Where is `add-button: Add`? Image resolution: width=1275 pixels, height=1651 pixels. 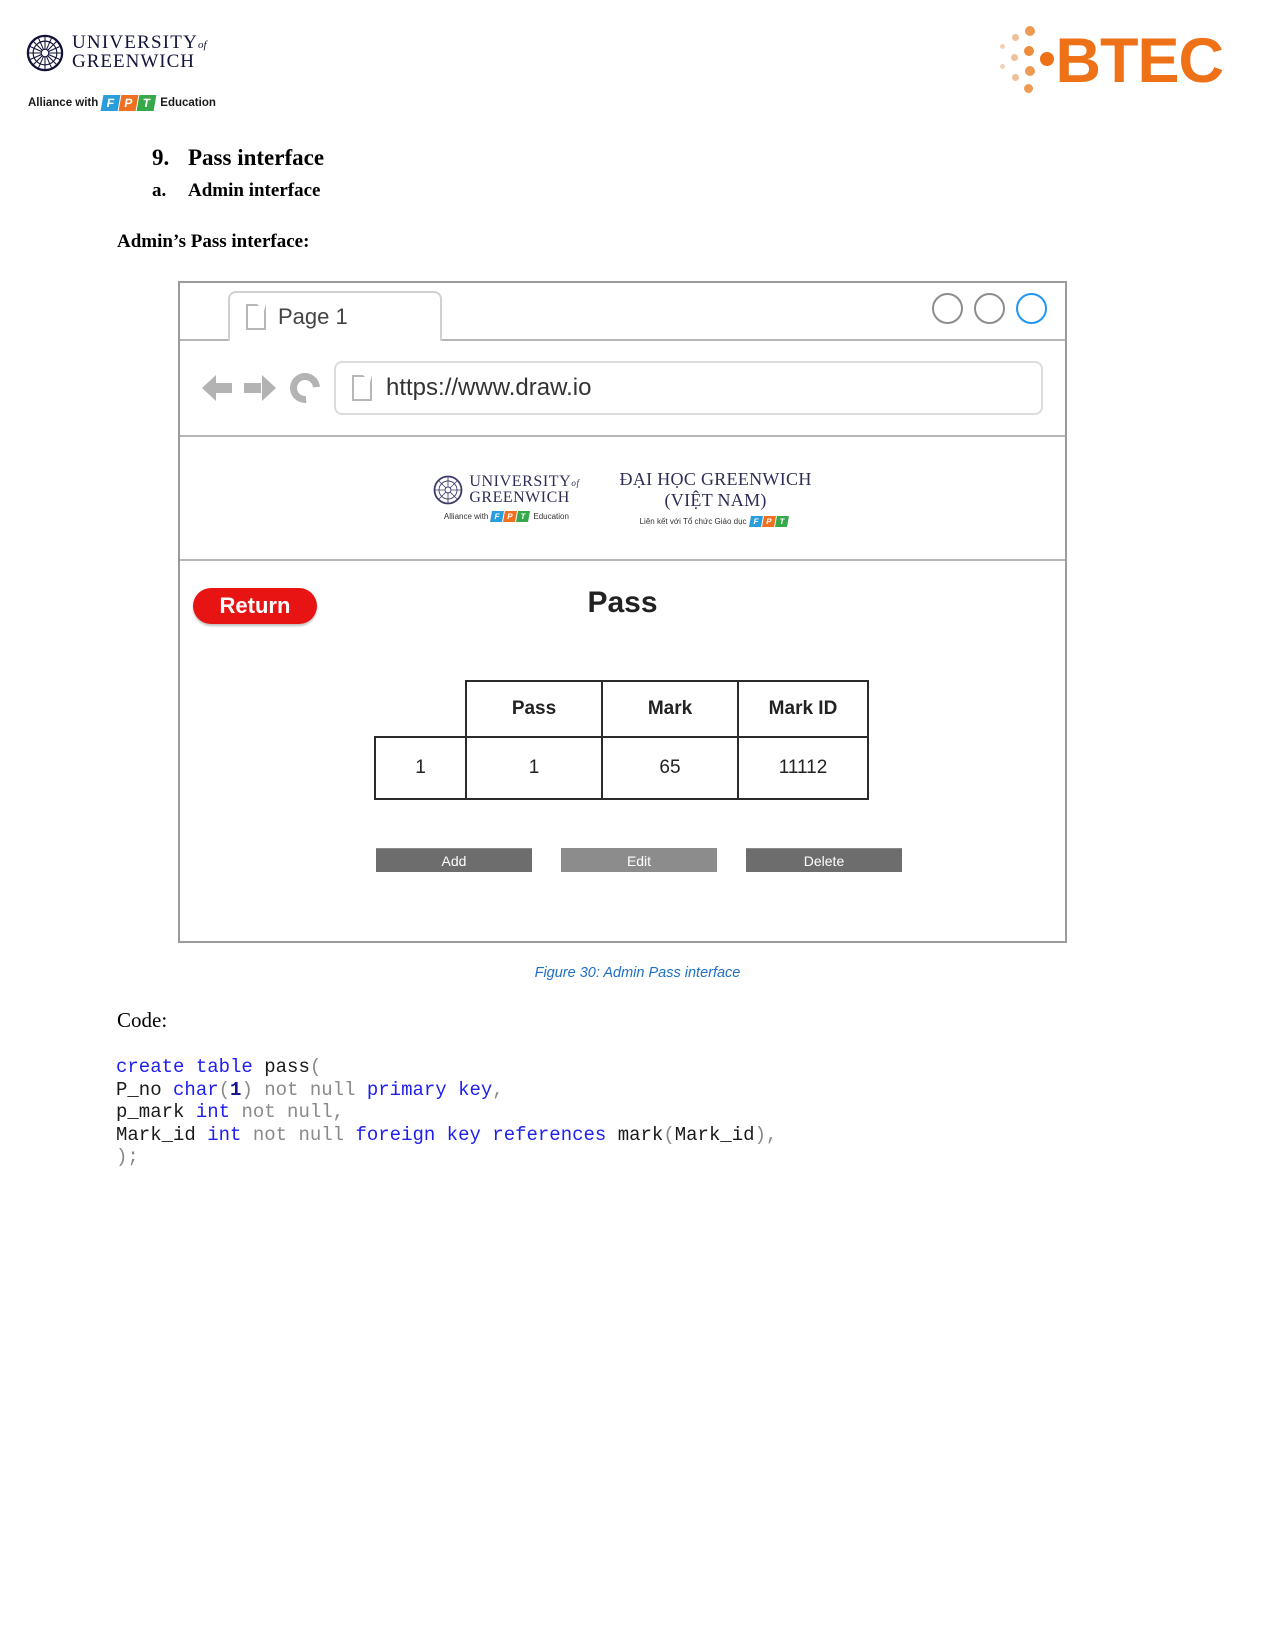 add-button: Add is located at coordinates (454, 860).